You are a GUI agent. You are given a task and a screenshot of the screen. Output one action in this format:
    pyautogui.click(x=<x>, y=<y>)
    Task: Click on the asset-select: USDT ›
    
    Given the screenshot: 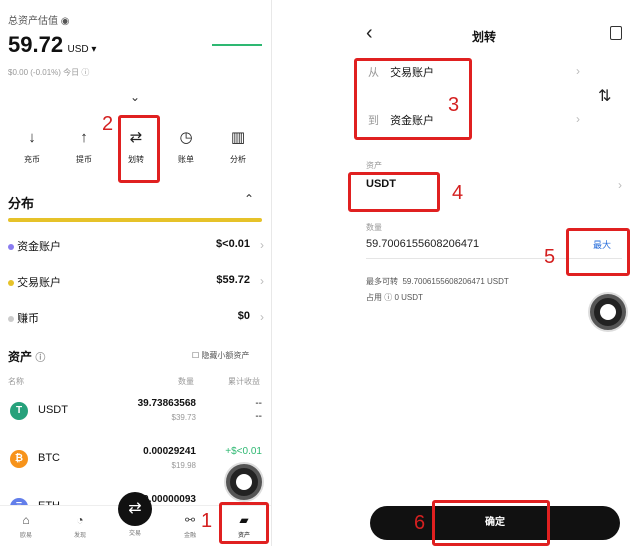 What is the action you would take?
    pyautogui.click(x=494, y=187)
    